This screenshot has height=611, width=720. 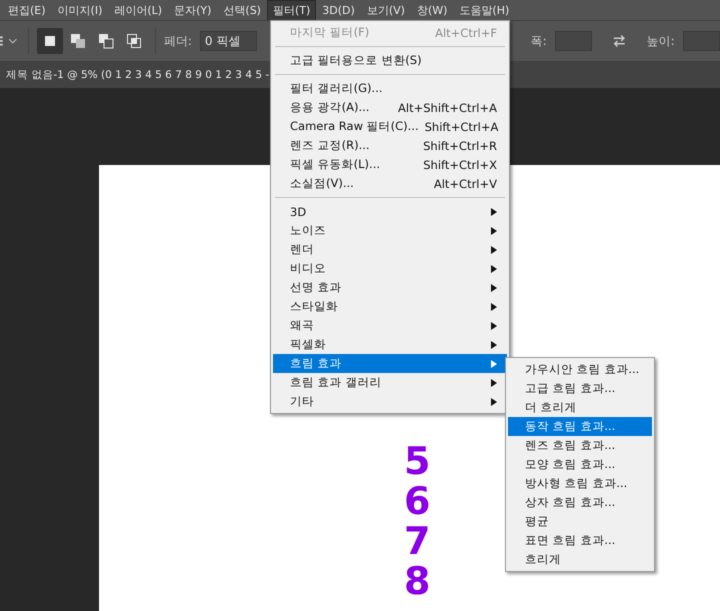 I want to click on selection-mode-button, so click(x=49, y=41).